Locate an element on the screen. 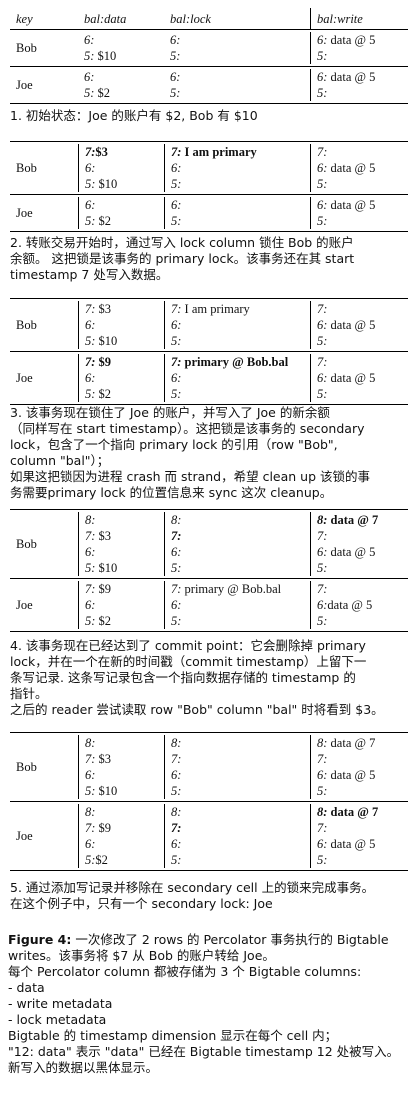  cell-entry: 8: data @ 7 is located at coordinates (362, 520).